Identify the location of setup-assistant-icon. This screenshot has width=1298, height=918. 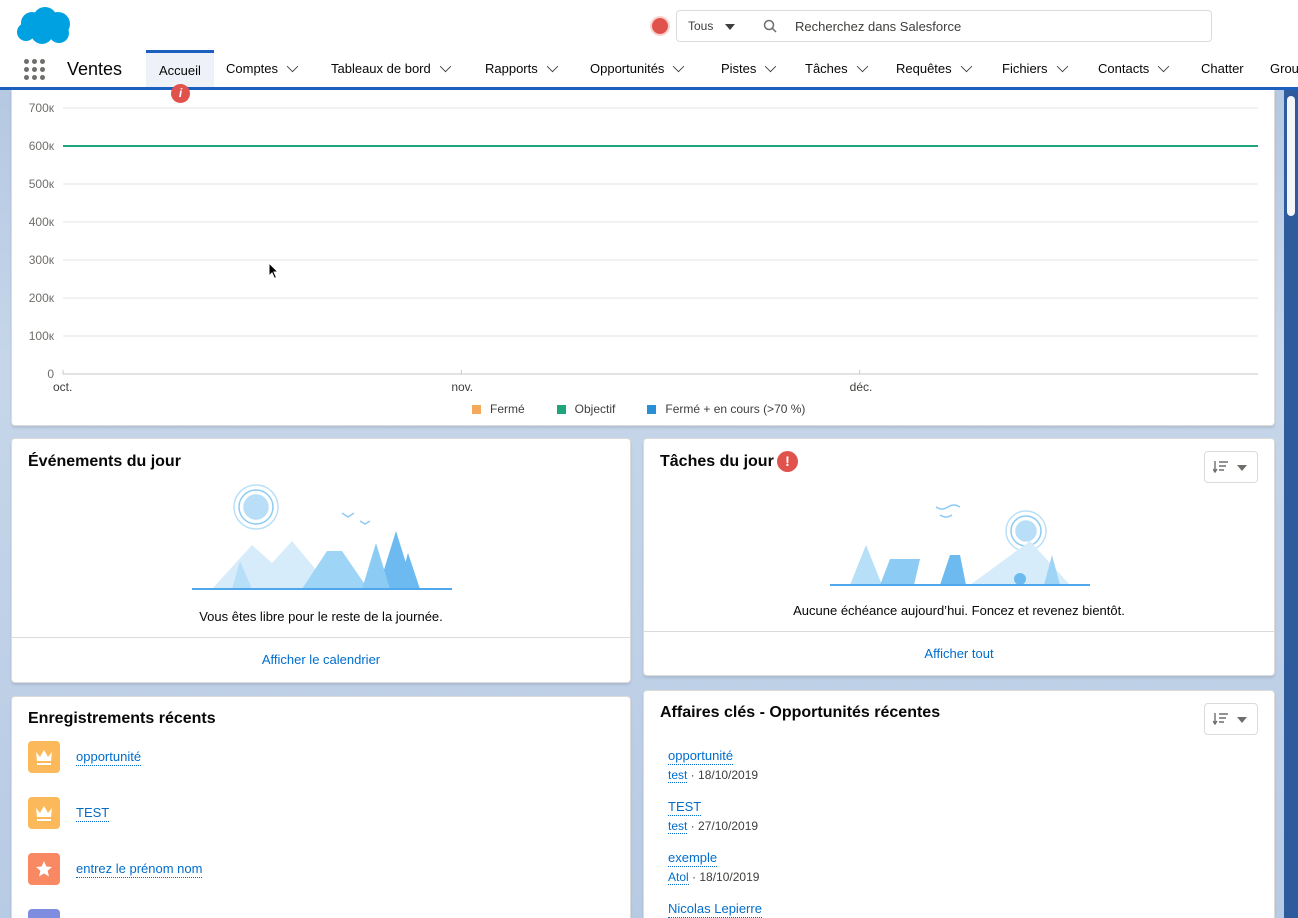
(660, 26).